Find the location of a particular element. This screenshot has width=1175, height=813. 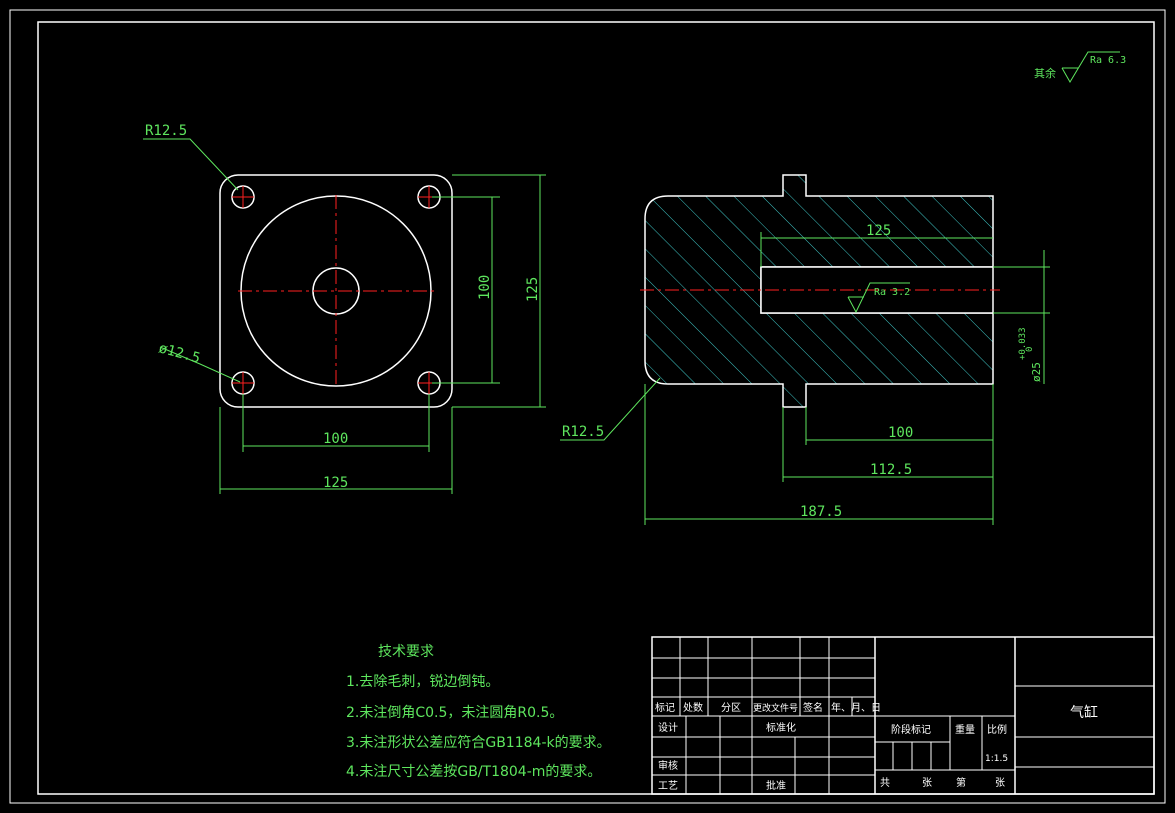

section-bore-tol: +0.033 is located at coordinates (1023, 343).